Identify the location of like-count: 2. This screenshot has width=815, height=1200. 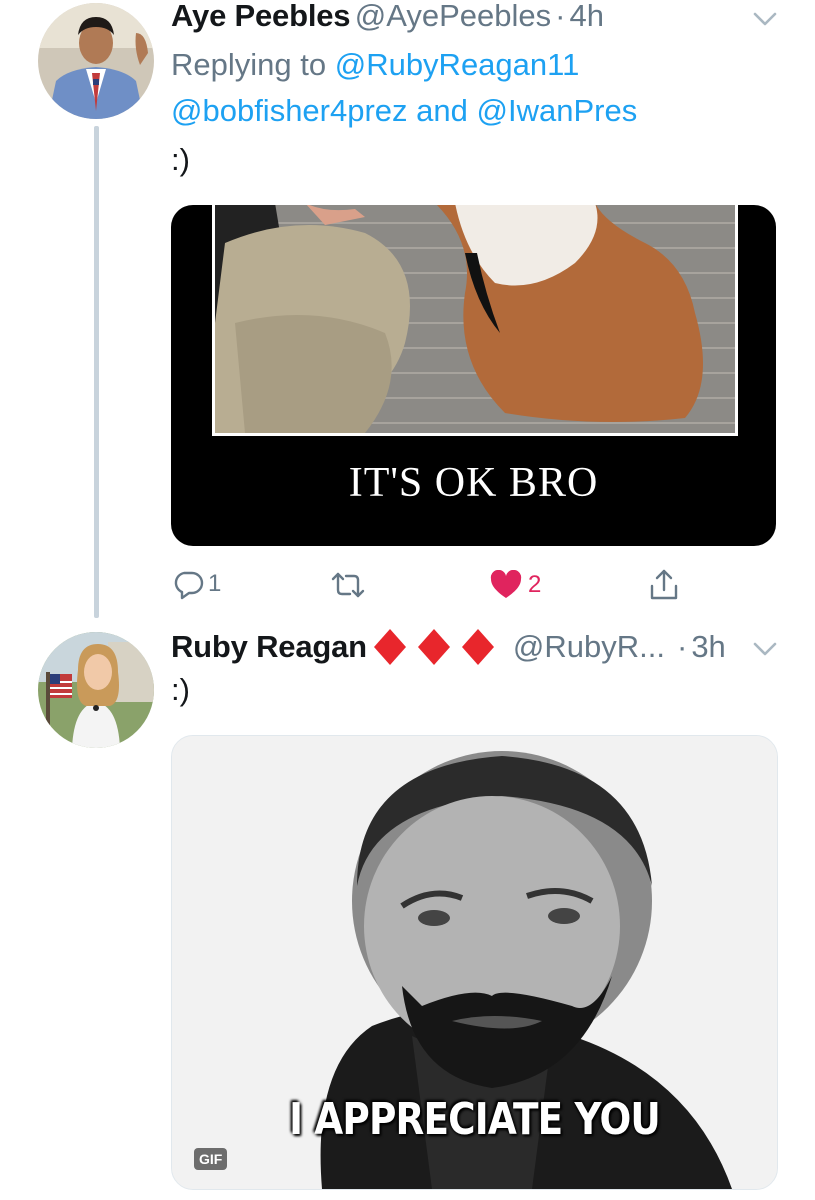
(535, 584).